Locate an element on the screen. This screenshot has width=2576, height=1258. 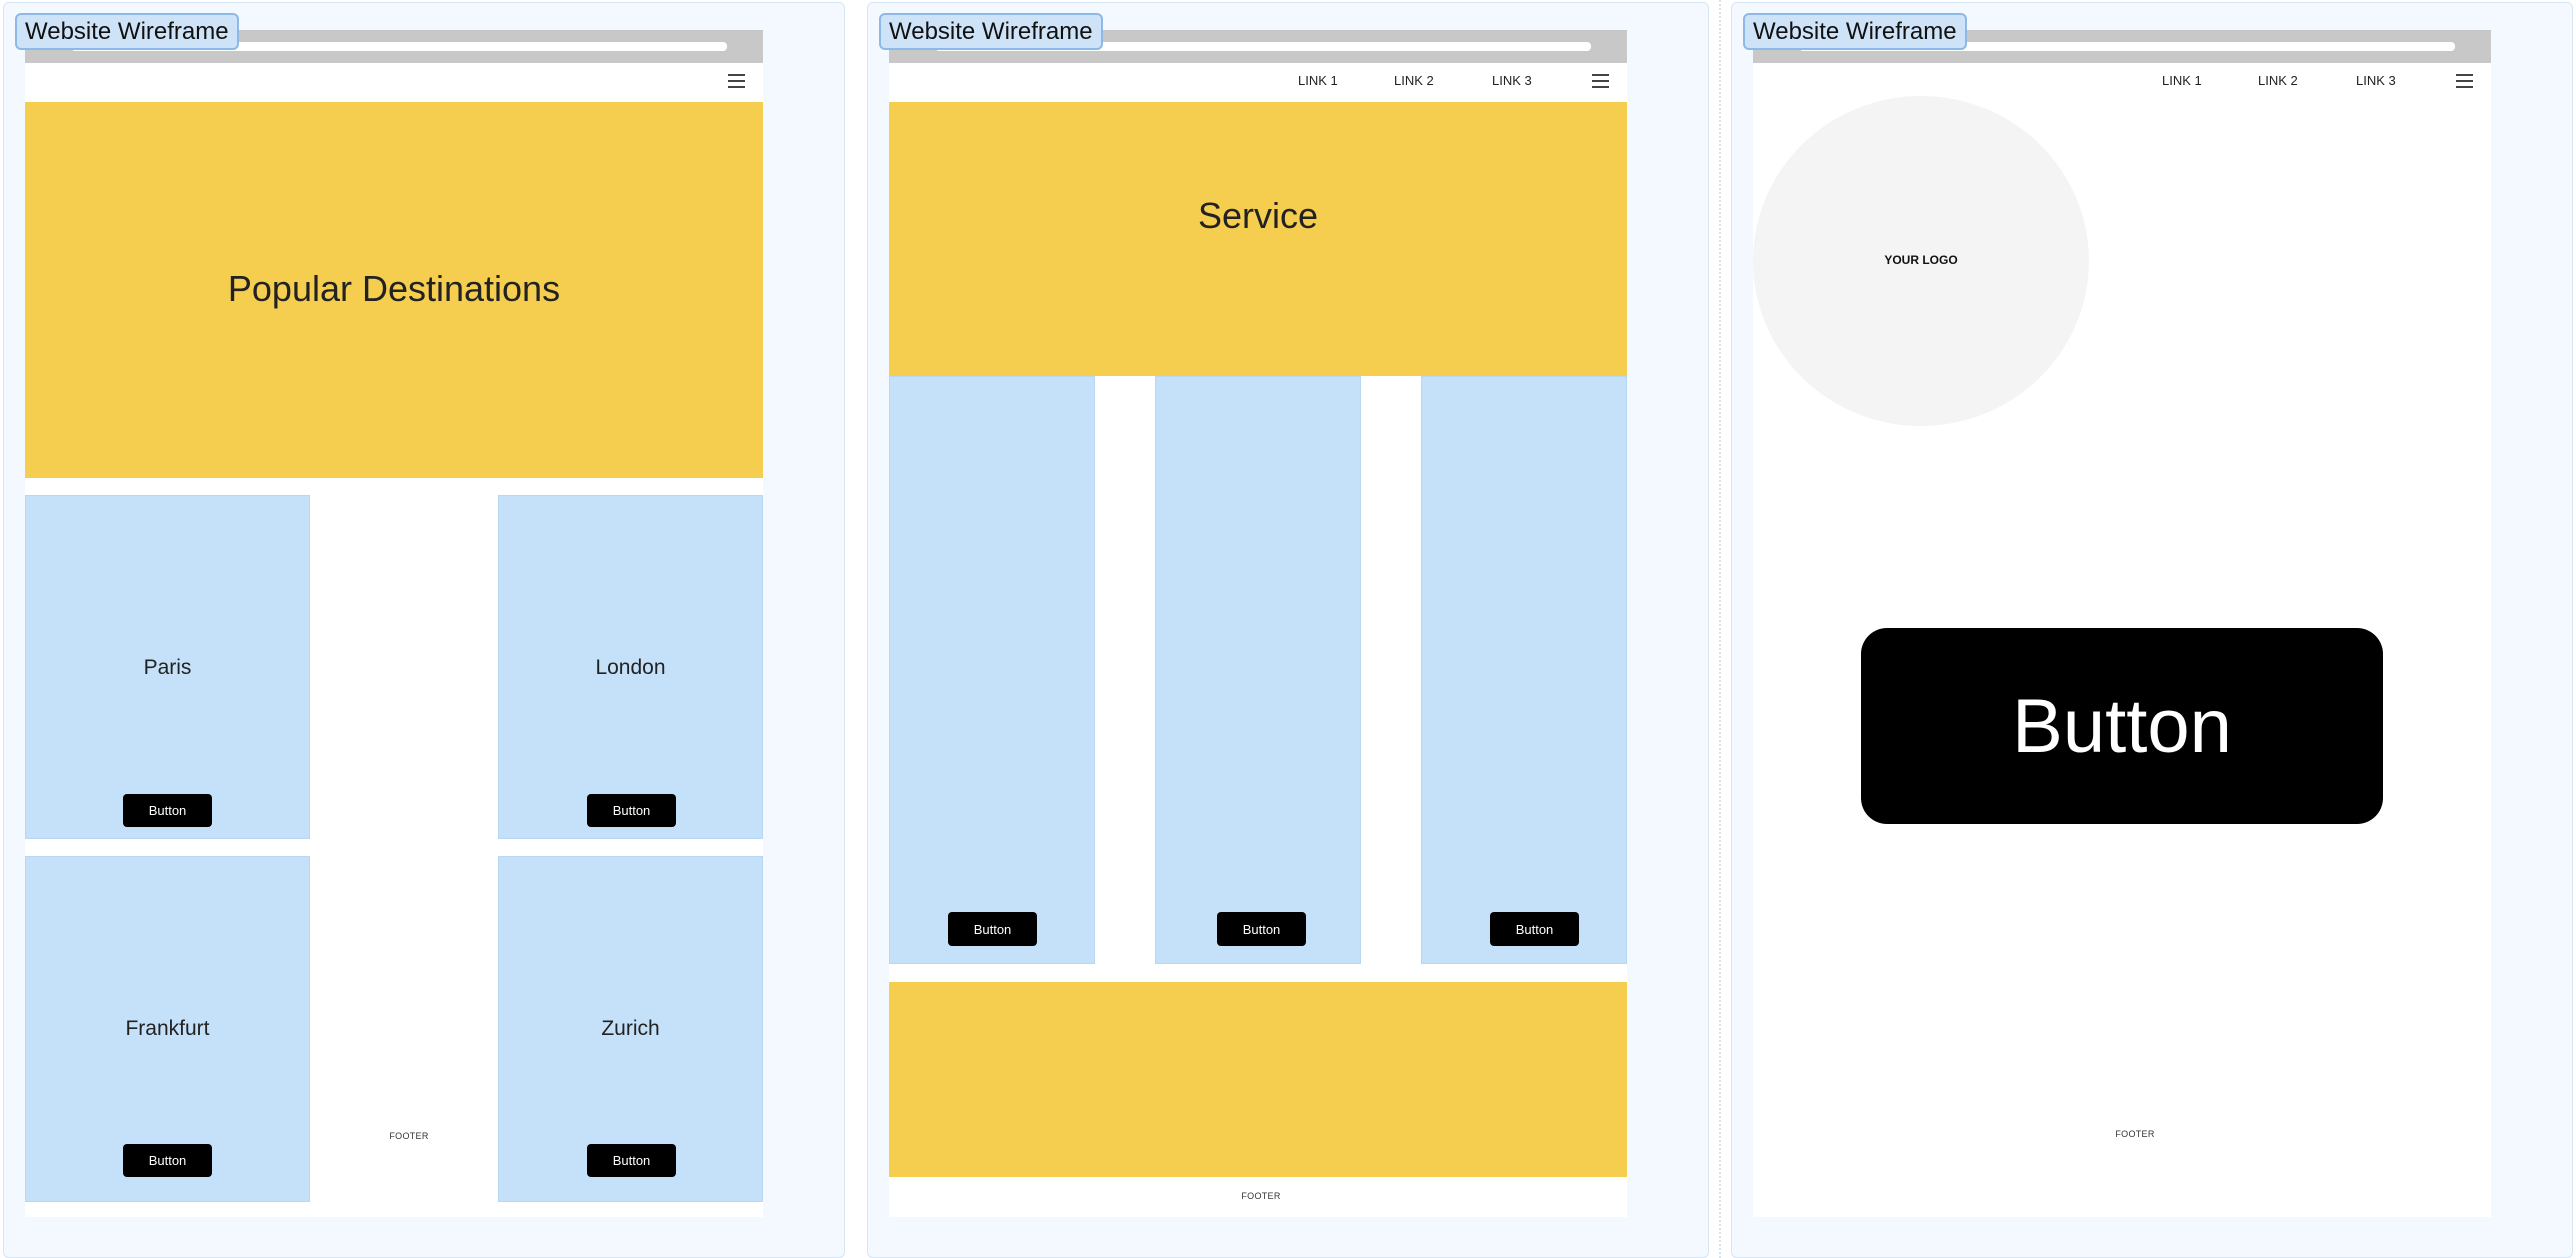
card-title: Frankfurt is located at coordinates (167, 1028).